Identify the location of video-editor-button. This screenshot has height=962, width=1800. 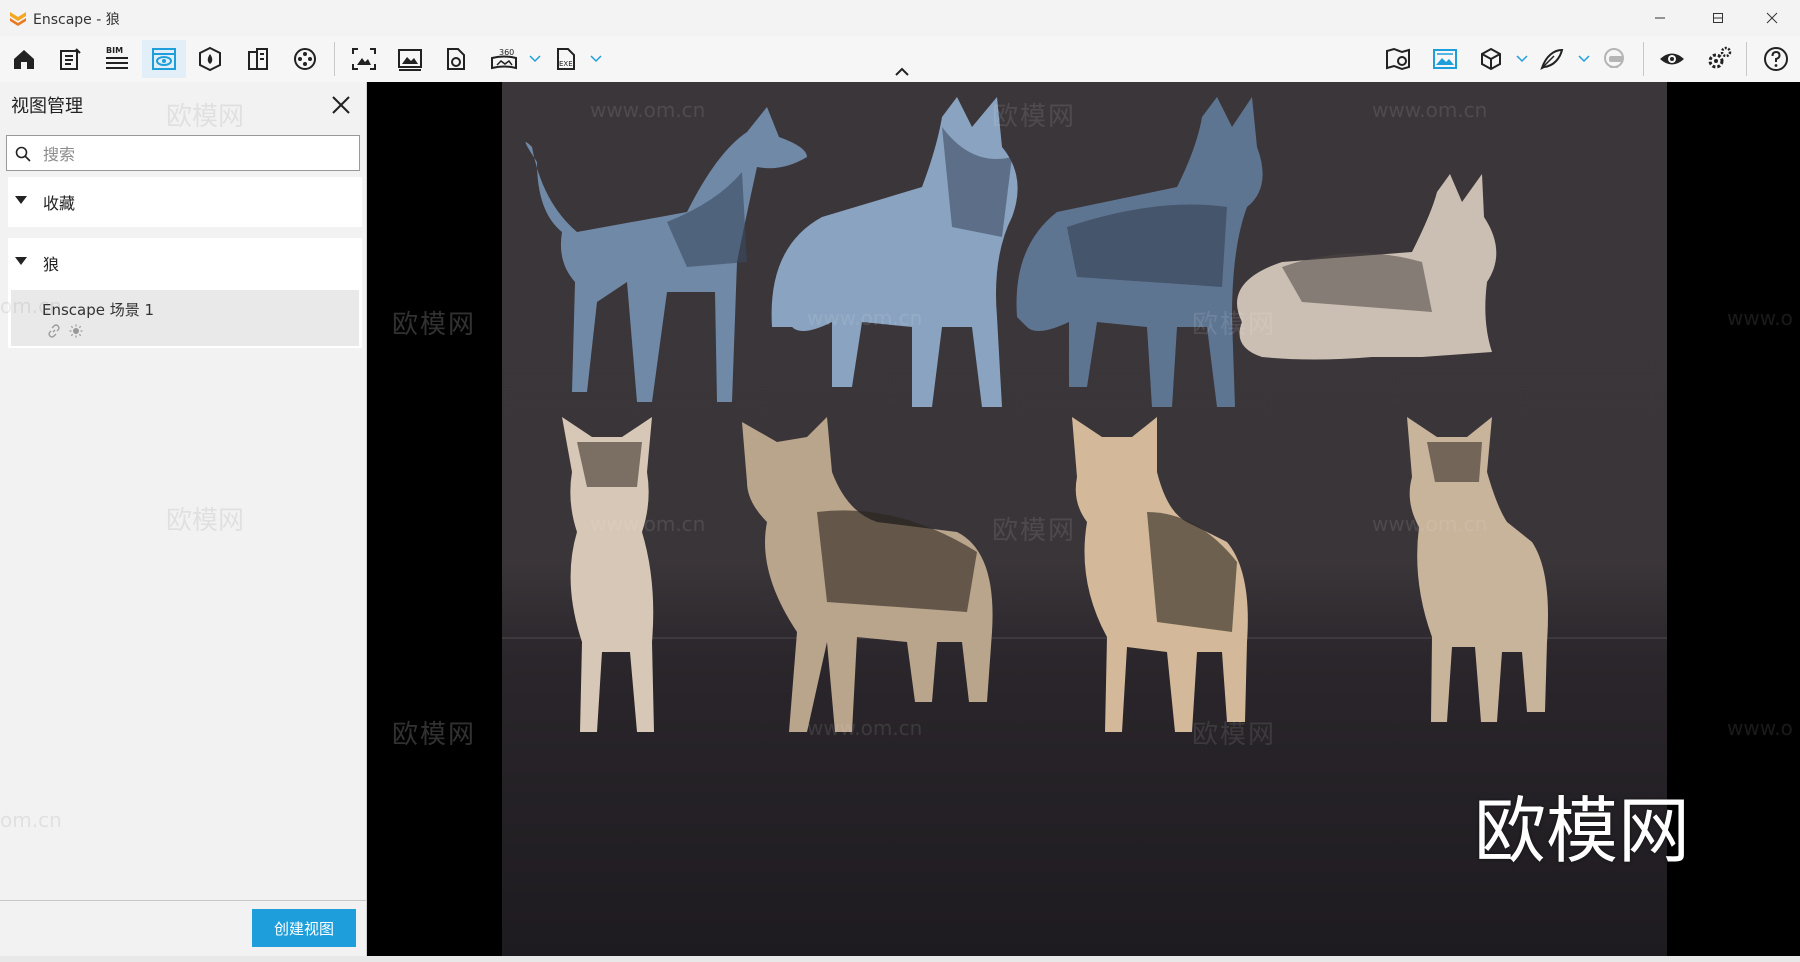
(305, 59).